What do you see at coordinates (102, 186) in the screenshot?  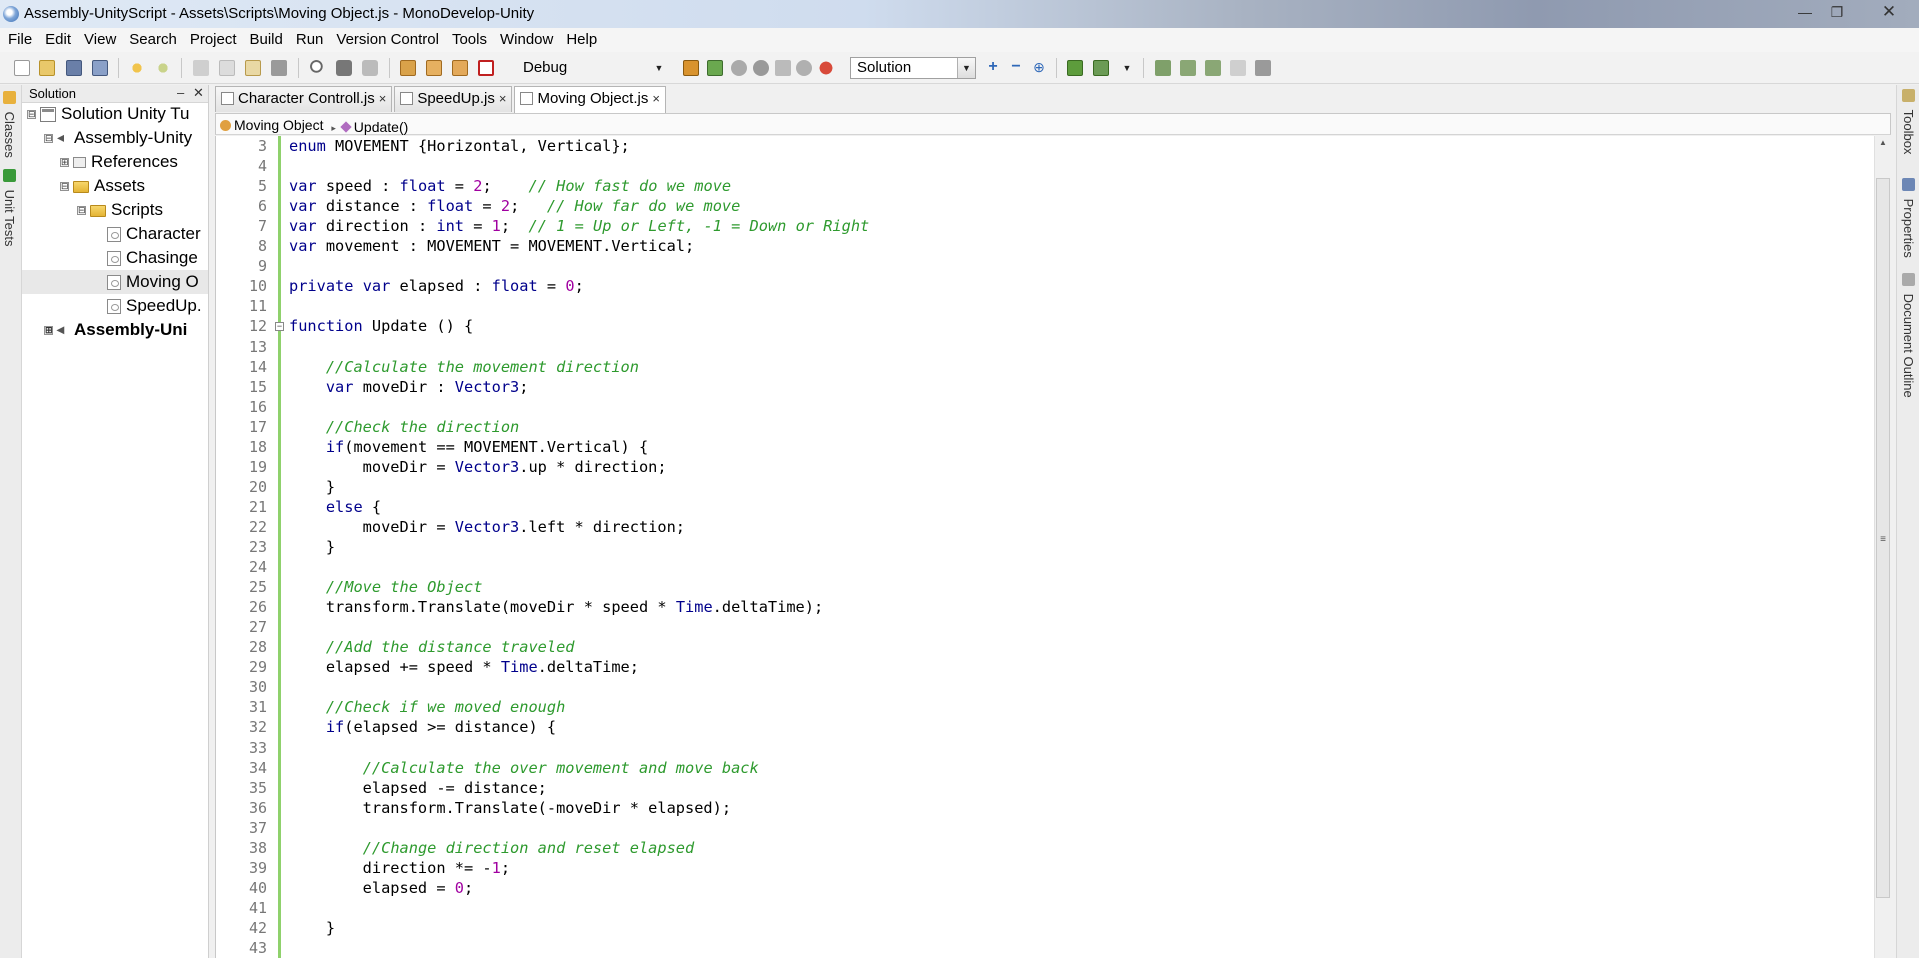 I see `tree-item-assets: ⊟ Assets` at bounding box center [102, 186].